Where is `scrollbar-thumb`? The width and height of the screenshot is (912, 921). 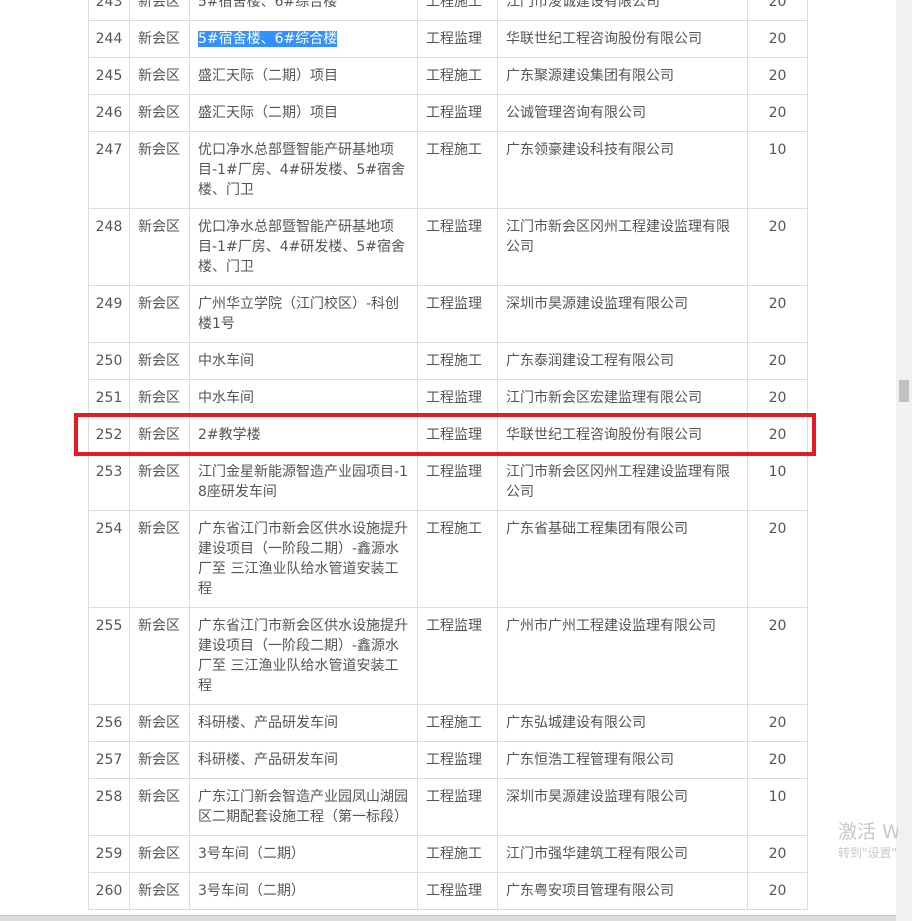
scrollbar-thumb is located at coordinates (904, 391).